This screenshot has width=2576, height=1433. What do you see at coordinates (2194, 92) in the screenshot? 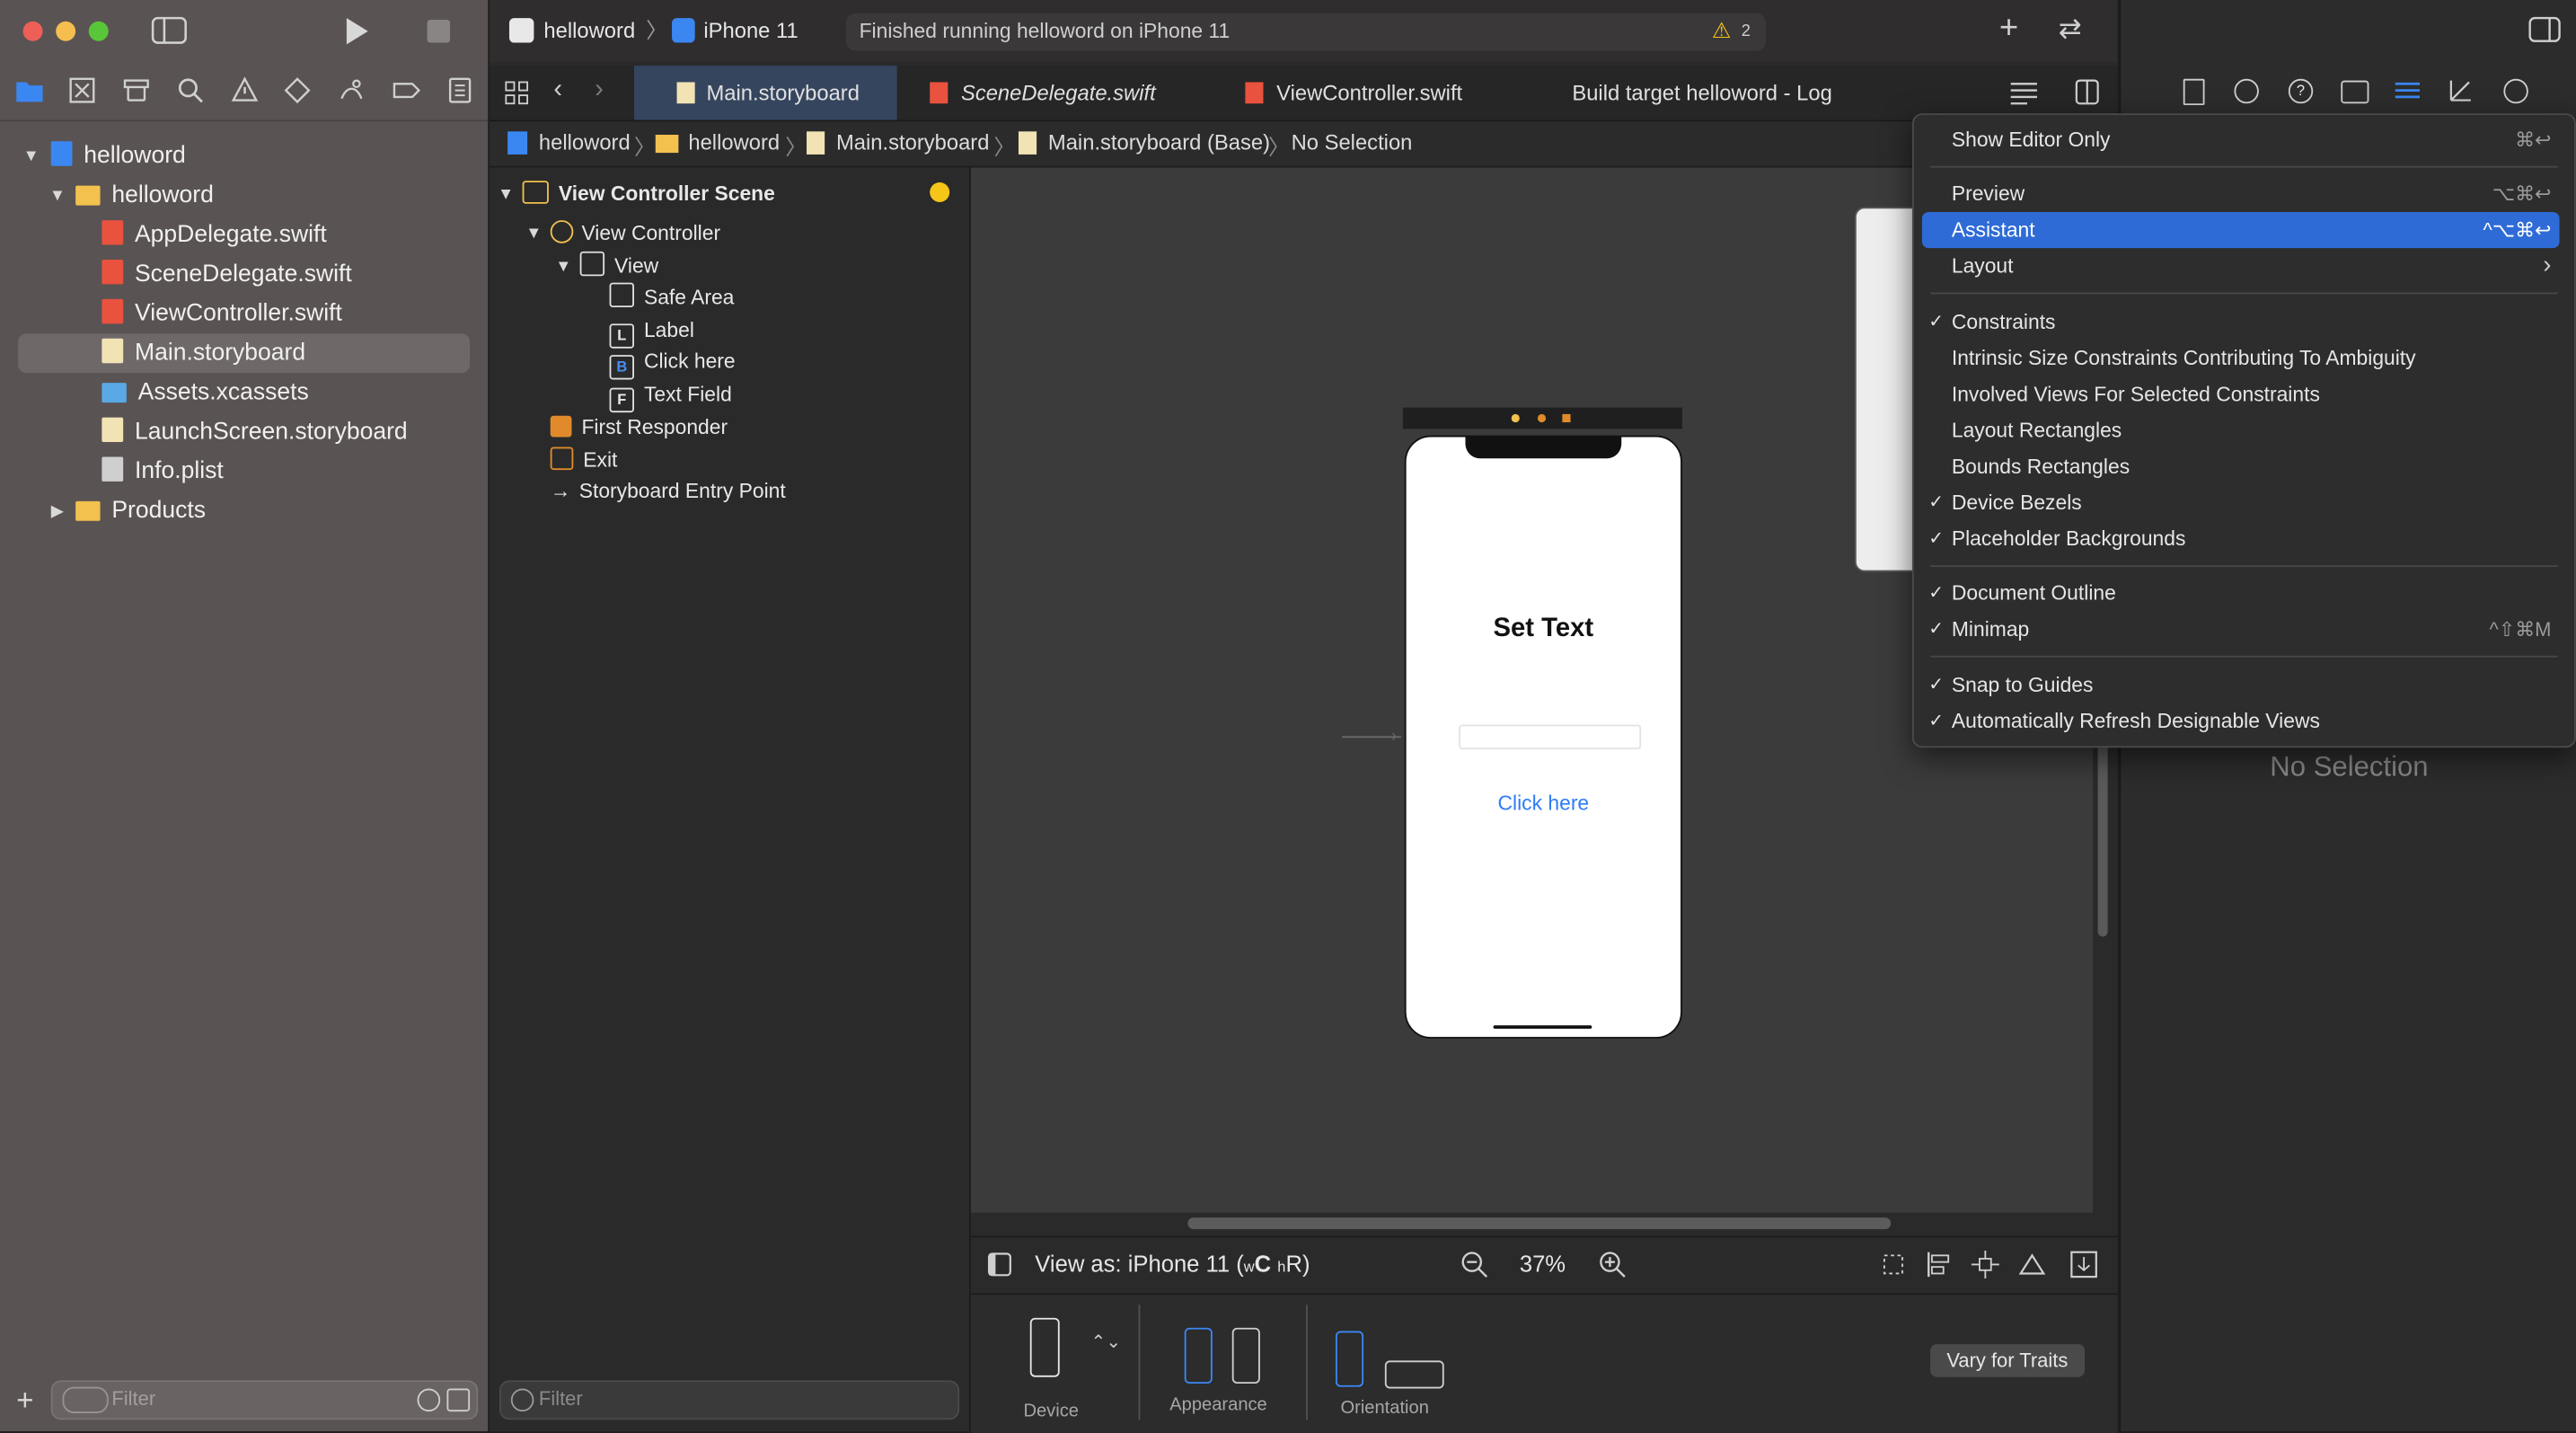
I see `file-inspector-icon` at bounding box center [2194, 92].